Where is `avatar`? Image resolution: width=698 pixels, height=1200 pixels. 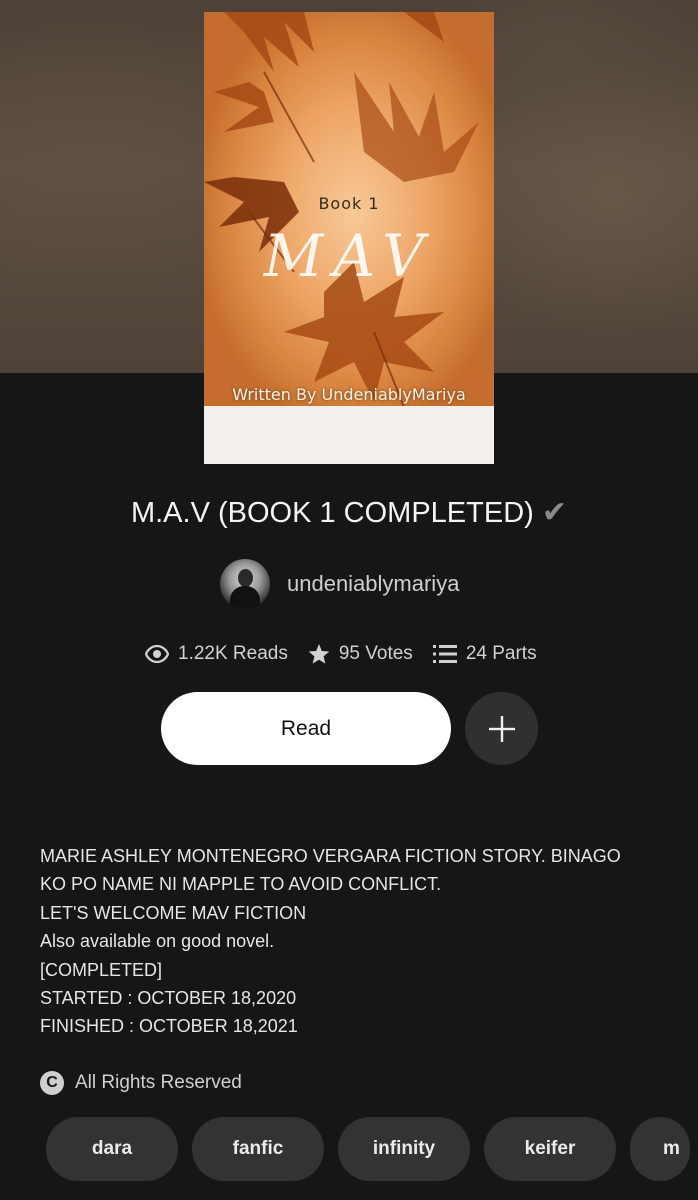 avatar is located at coordinates (245, 584).